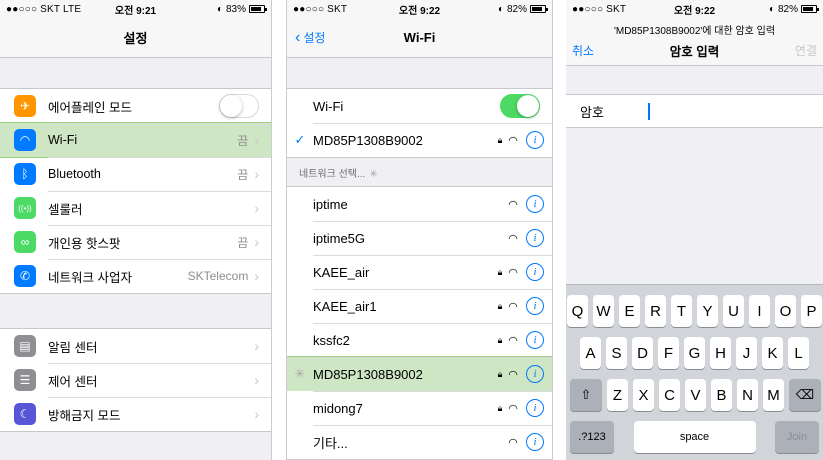  What do you see at coordinates (239, 106) in the screenshot?
I see `airplane-mode-toggle` at bounding box center [239, 106].